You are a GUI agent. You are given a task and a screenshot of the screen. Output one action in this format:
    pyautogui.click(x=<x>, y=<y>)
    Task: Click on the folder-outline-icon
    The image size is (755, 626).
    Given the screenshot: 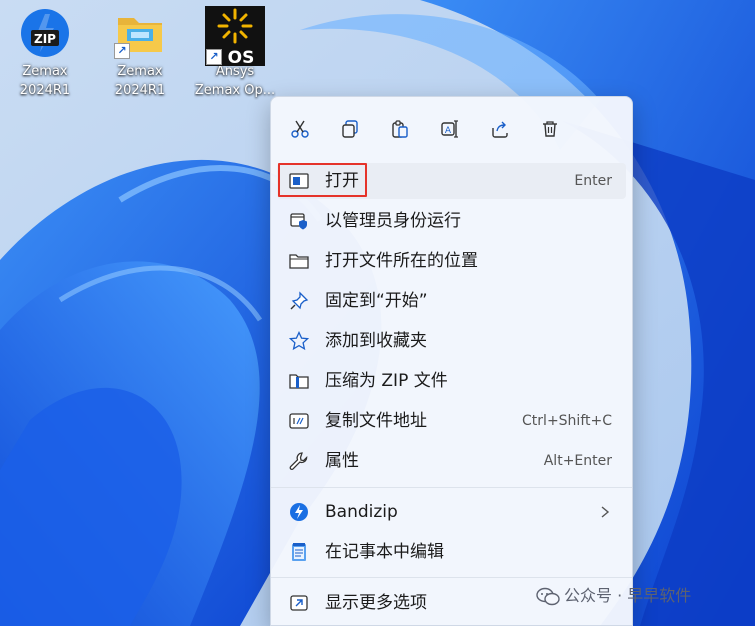 What is the action you would take?
    pyautogui.click(x=299, y=261)
    